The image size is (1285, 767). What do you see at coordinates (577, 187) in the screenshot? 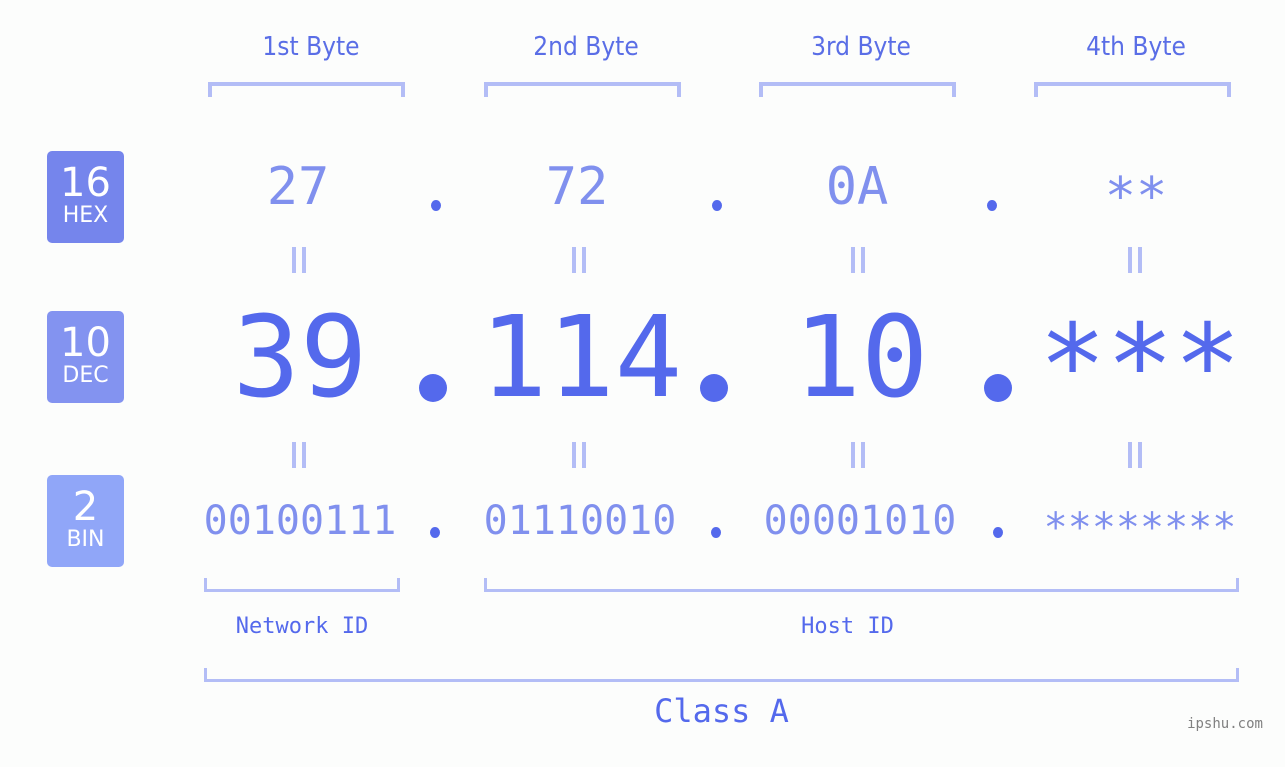
I see `hex-octet-2: 72` at bounding box center [577, 187].